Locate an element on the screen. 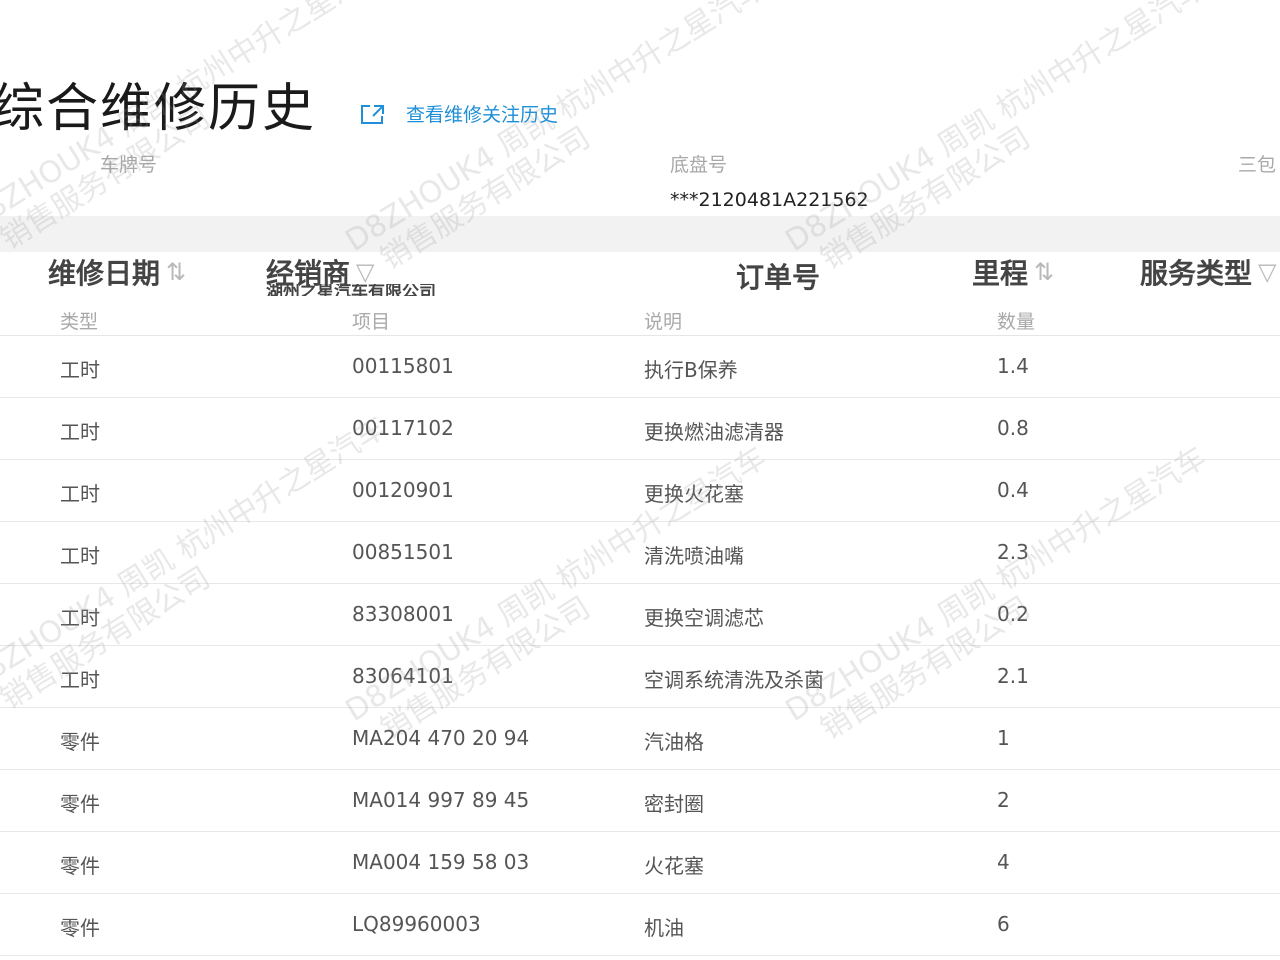 The width and height of the screenshot is (1280, 960). column-service-type: 服务类型 ▽ is located at coordinates (1208, 272).